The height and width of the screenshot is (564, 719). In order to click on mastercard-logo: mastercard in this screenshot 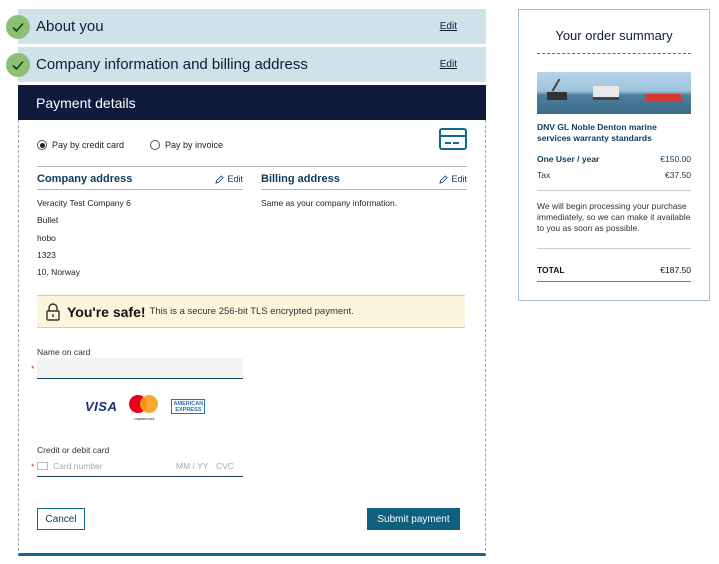, I will do `click(144, 407)`.